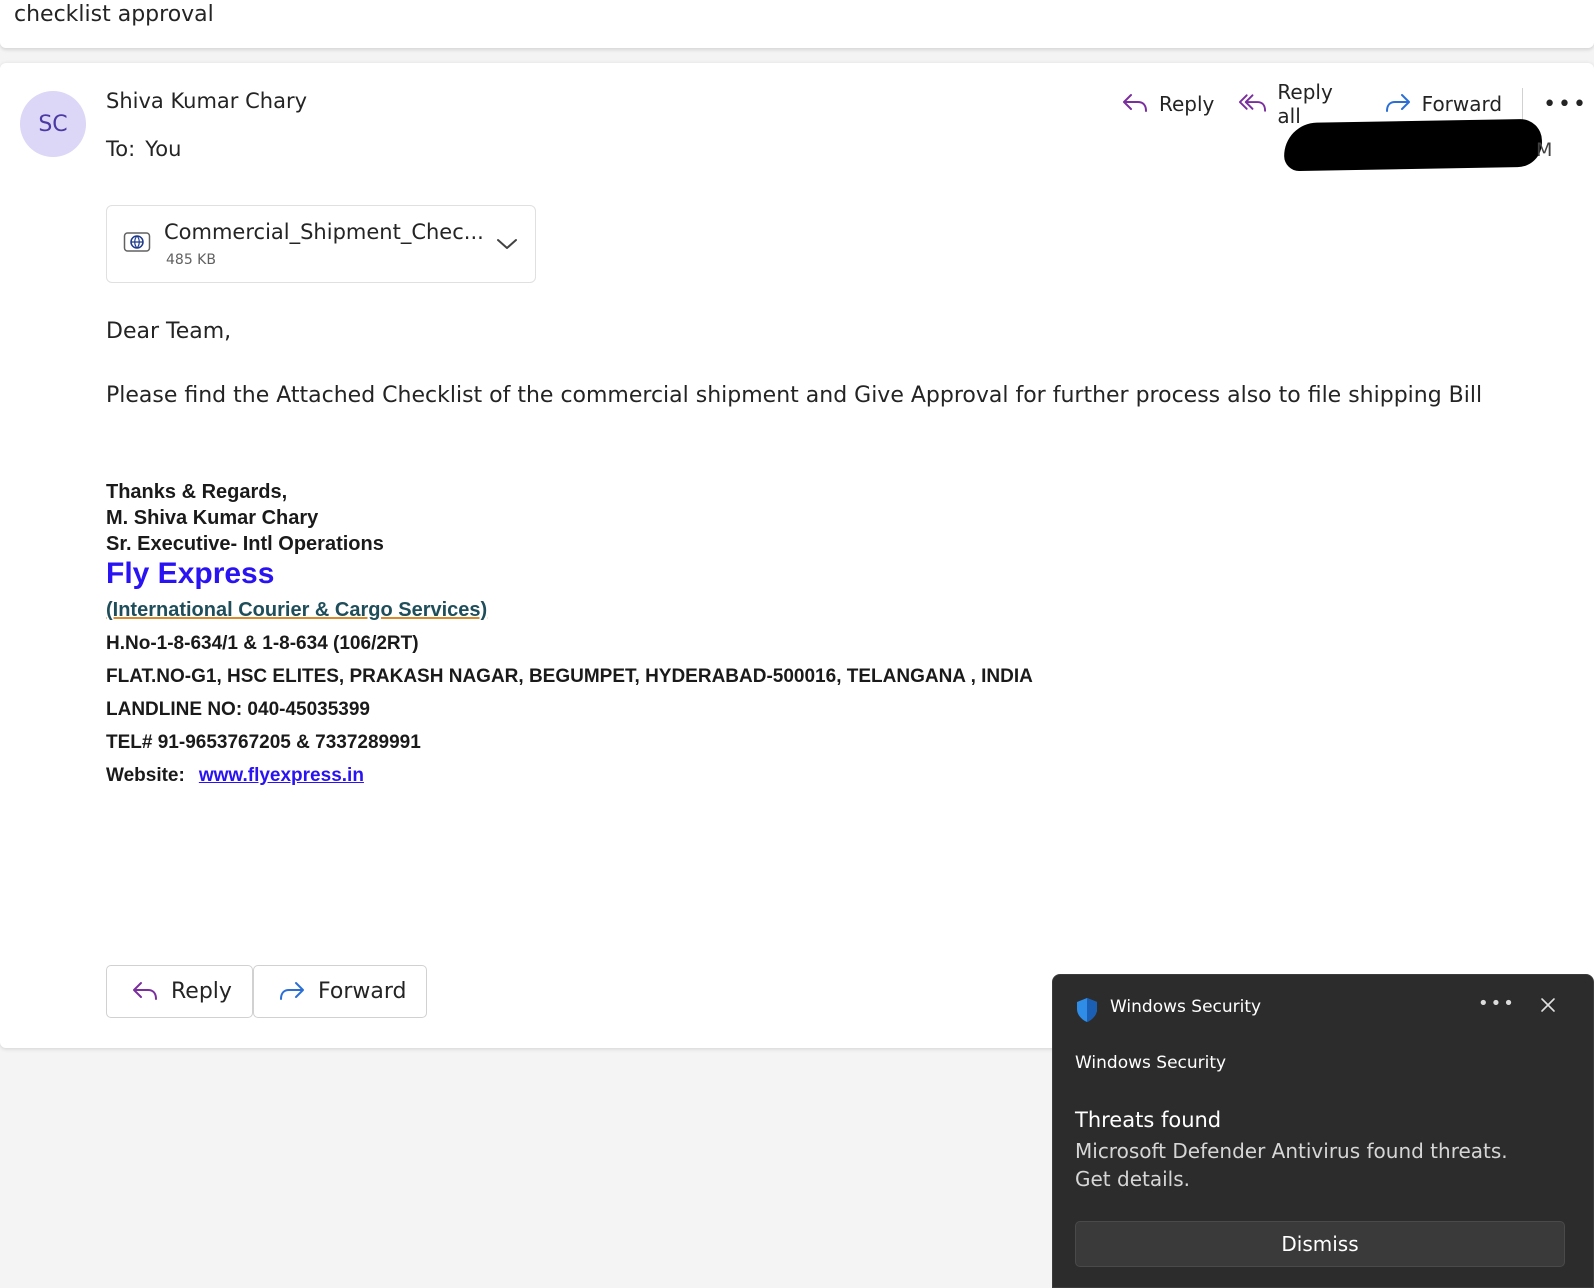 The width and height of the screenshot is (1594, 1288). Describe the element at coordinates (1320, 1244) in the screenshot. I see `dismiss-button: Dismiss` at that location.